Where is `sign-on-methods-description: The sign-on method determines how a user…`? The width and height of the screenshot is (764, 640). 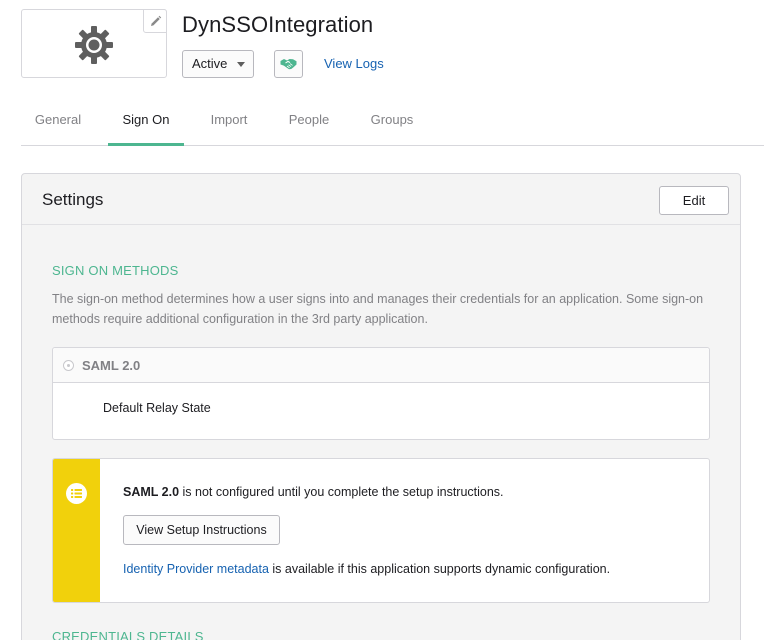 sign-on-methods-description: The sign-on method determines how a user… is located at coordinates (378, 309).